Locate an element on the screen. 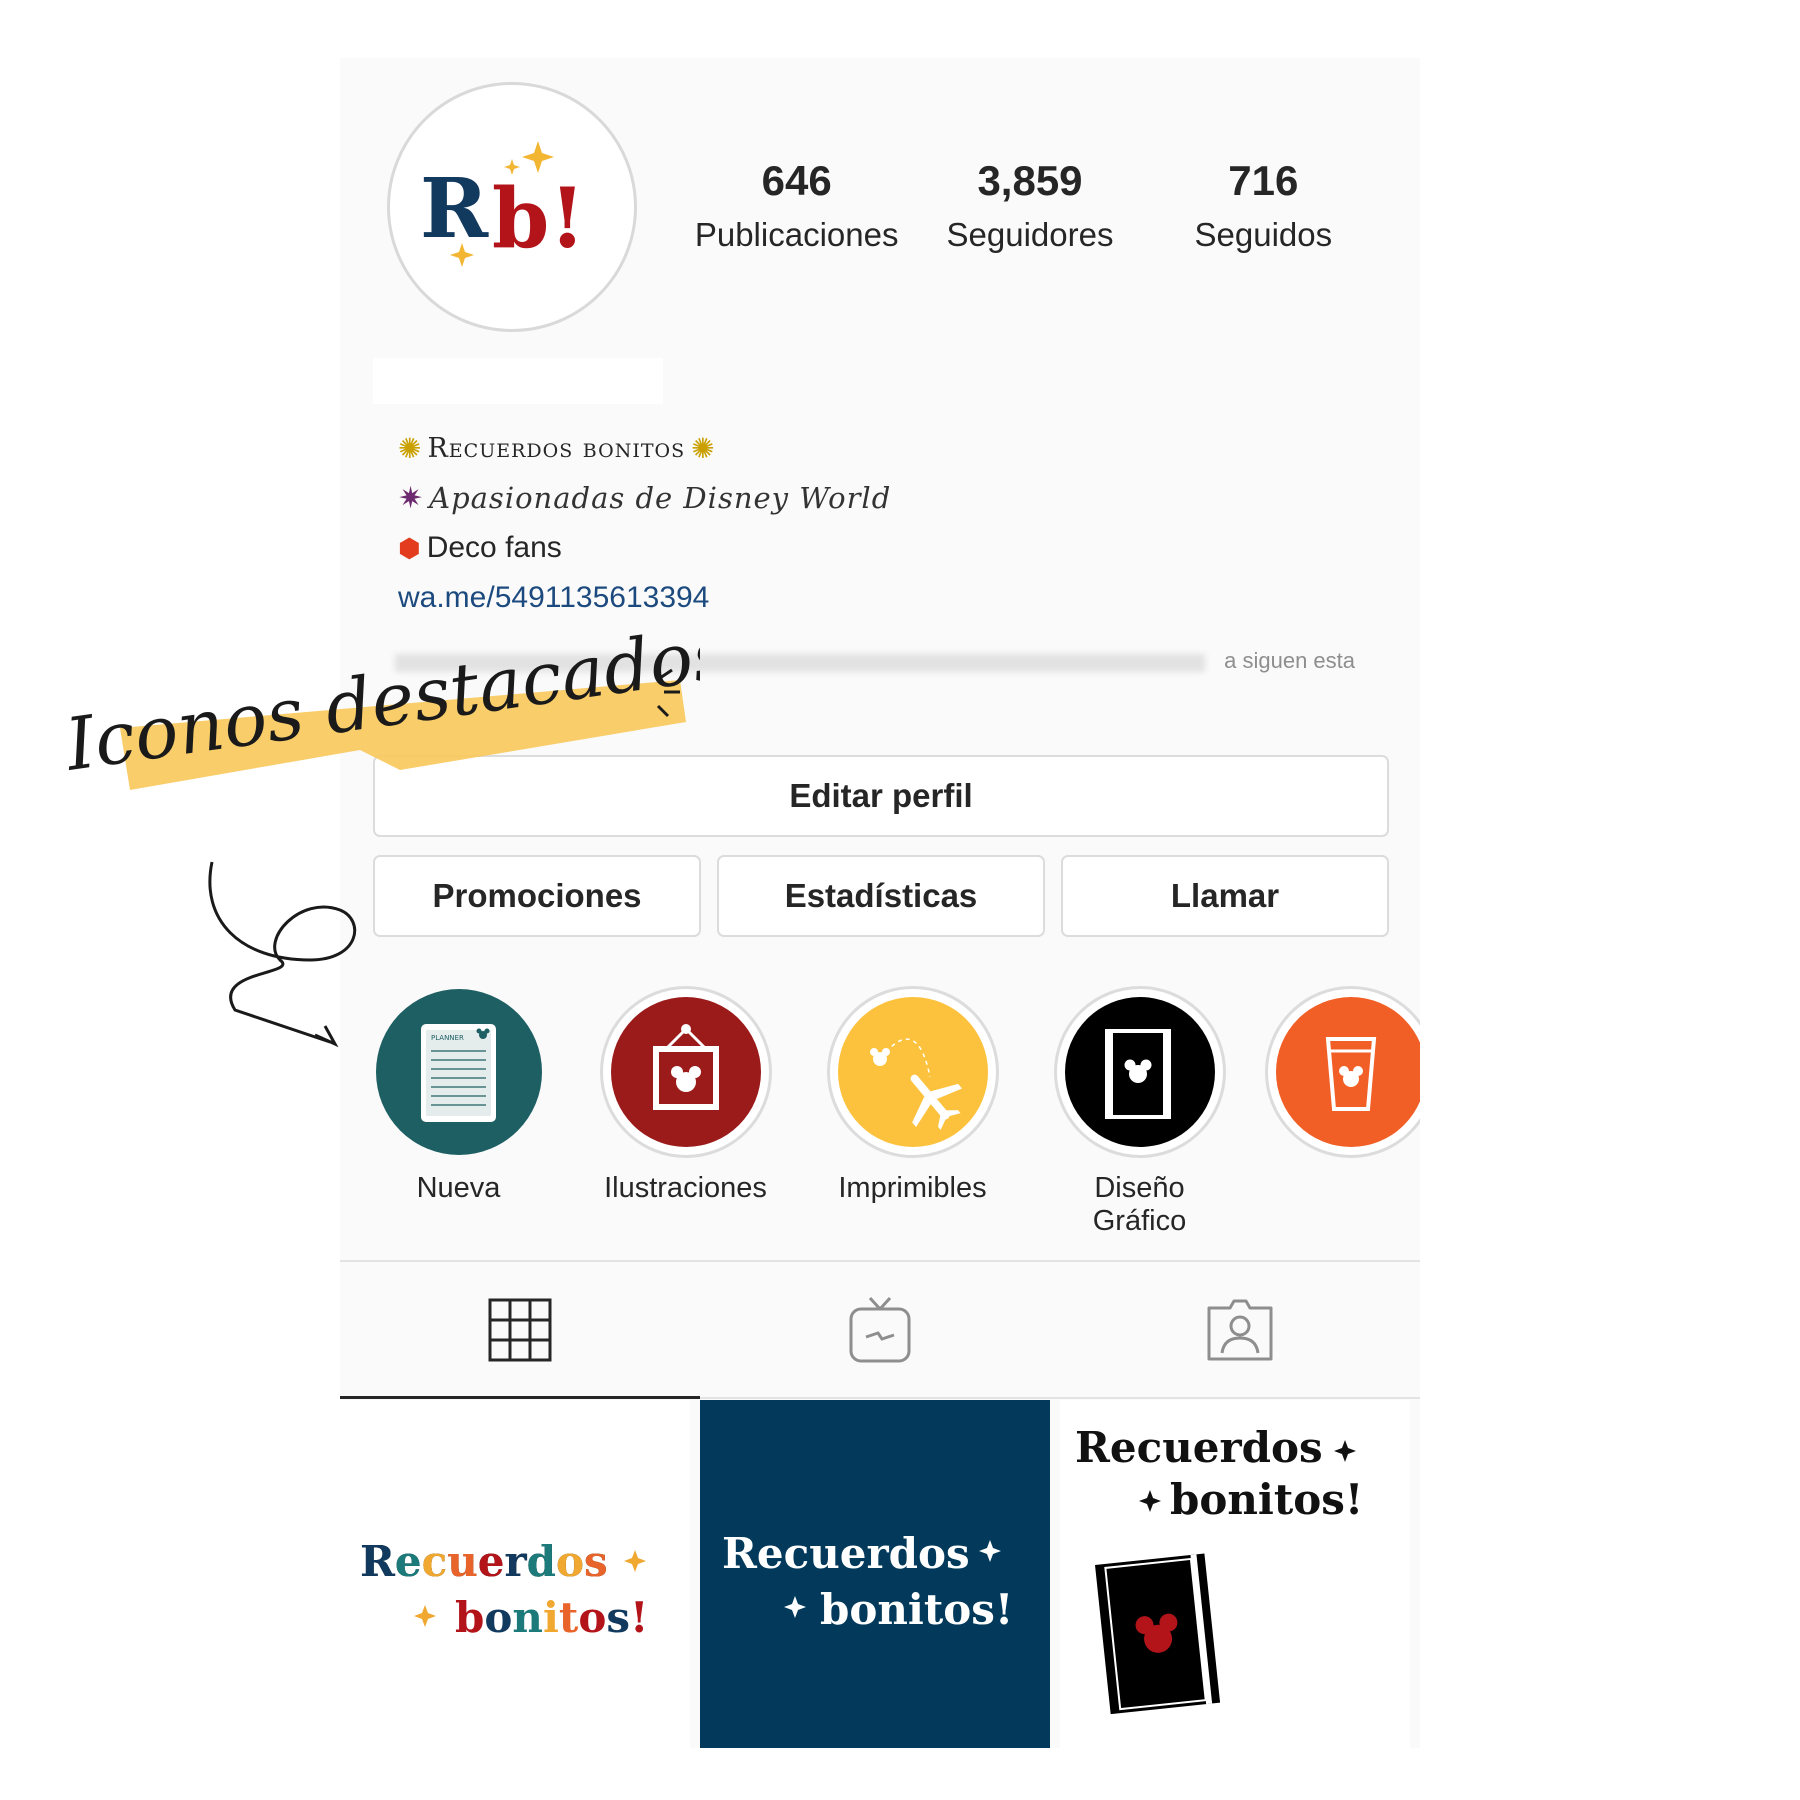 This screenshot has width=1800, height=1800. bio-line: ✺ Recuerdos bonitos ✺ is located at coordinates (848, 448).